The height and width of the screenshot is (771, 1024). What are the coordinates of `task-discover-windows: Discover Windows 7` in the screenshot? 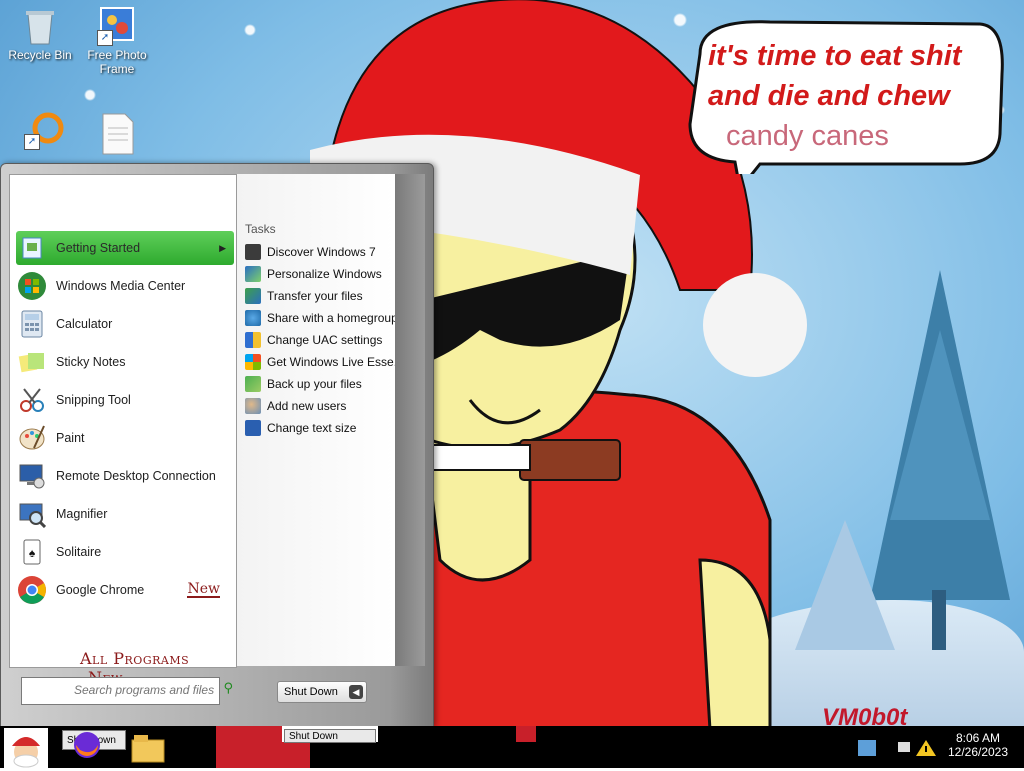 It's located at (310, 252).